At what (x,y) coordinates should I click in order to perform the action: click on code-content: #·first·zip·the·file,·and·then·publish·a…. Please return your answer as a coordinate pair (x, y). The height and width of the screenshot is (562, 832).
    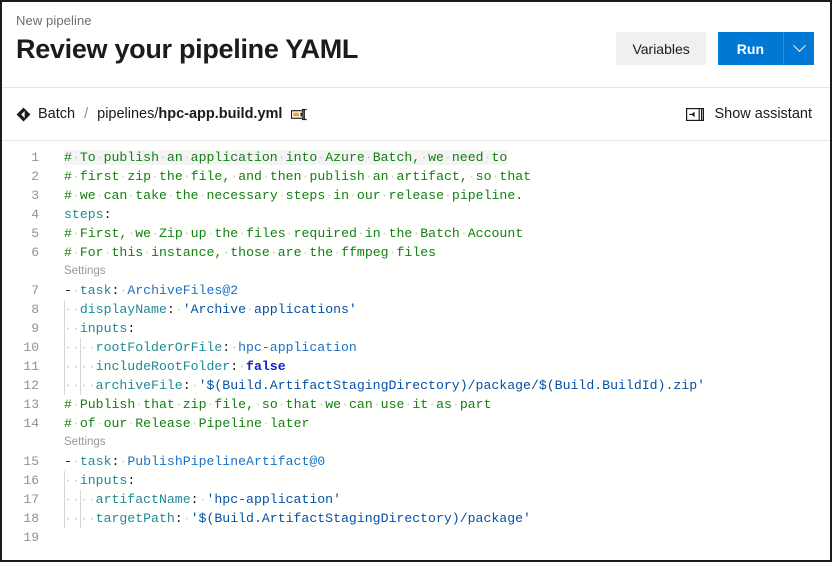
    Looking at the image, I should click on (439, 176).